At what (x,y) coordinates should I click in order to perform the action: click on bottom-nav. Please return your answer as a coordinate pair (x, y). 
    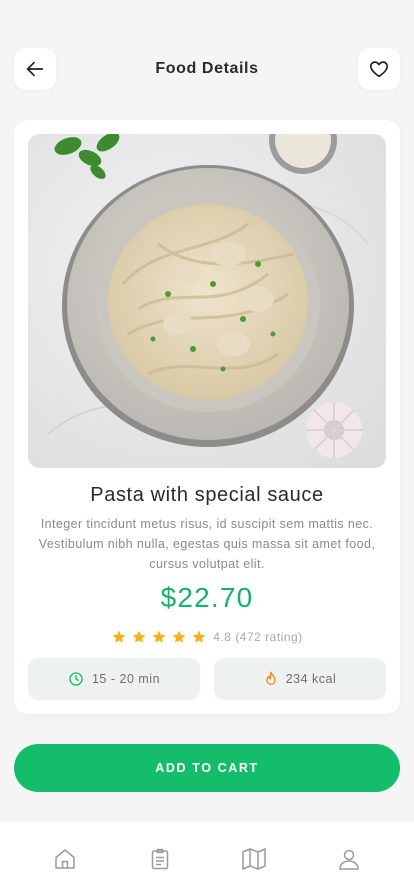
    Looking at the image, I should click on (207, 859).